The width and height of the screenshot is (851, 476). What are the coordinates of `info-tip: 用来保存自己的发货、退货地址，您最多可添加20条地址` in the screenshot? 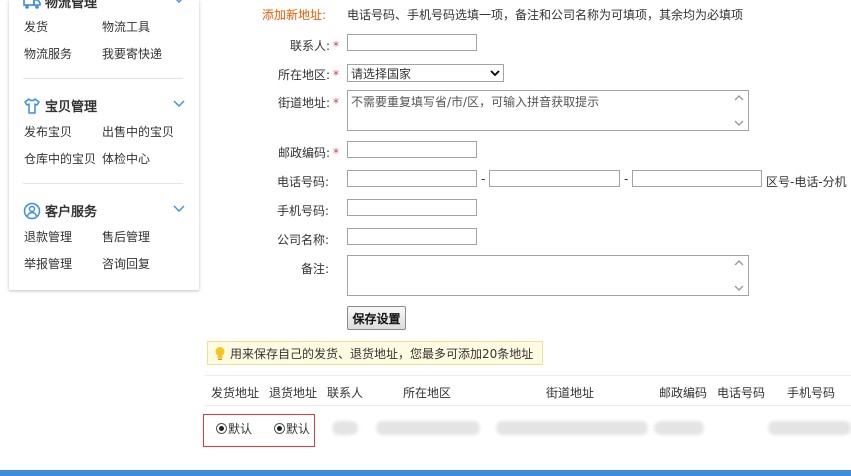 It's located at (375, 353).